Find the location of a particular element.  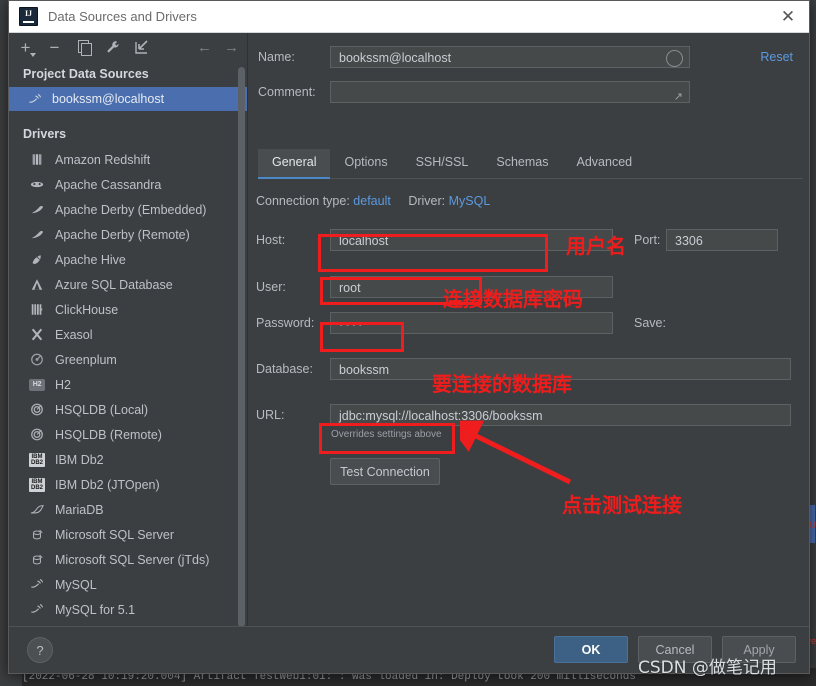

driver-list-item: Microsoft SQL Server is located at coordinates (128, 534).